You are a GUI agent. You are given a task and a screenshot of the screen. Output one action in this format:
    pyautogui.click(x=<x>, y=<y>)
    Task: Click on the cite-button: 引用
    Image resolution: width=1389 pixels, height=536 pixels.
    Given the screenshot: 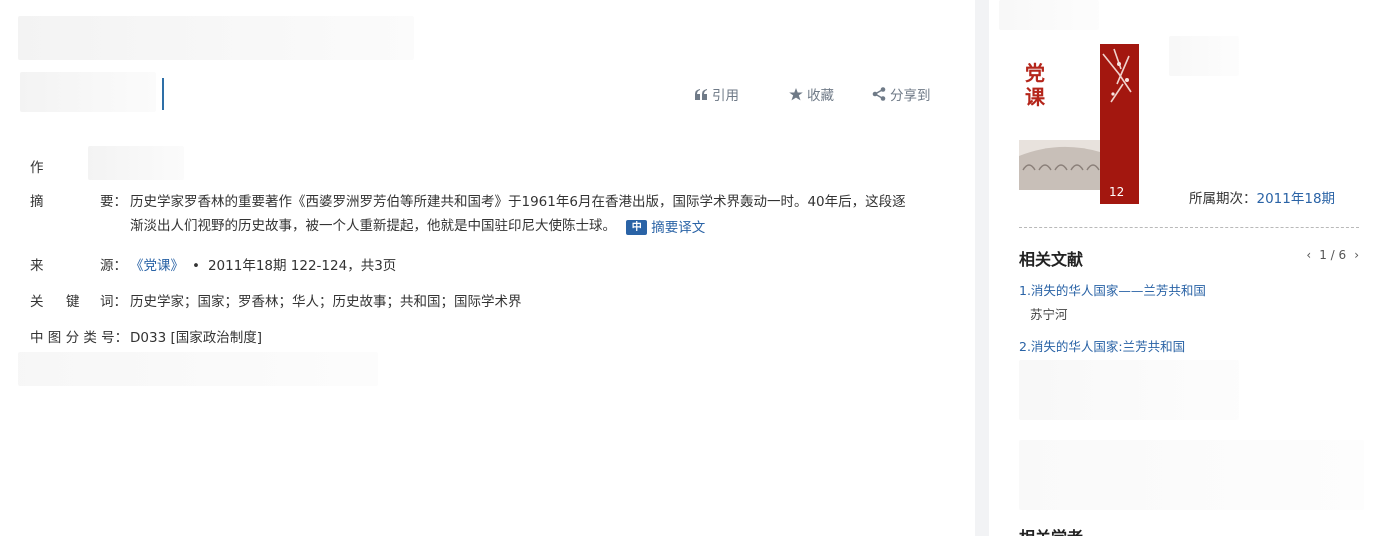 What is the action you would take?
    pyautogui.click(x=742, y=94)
    